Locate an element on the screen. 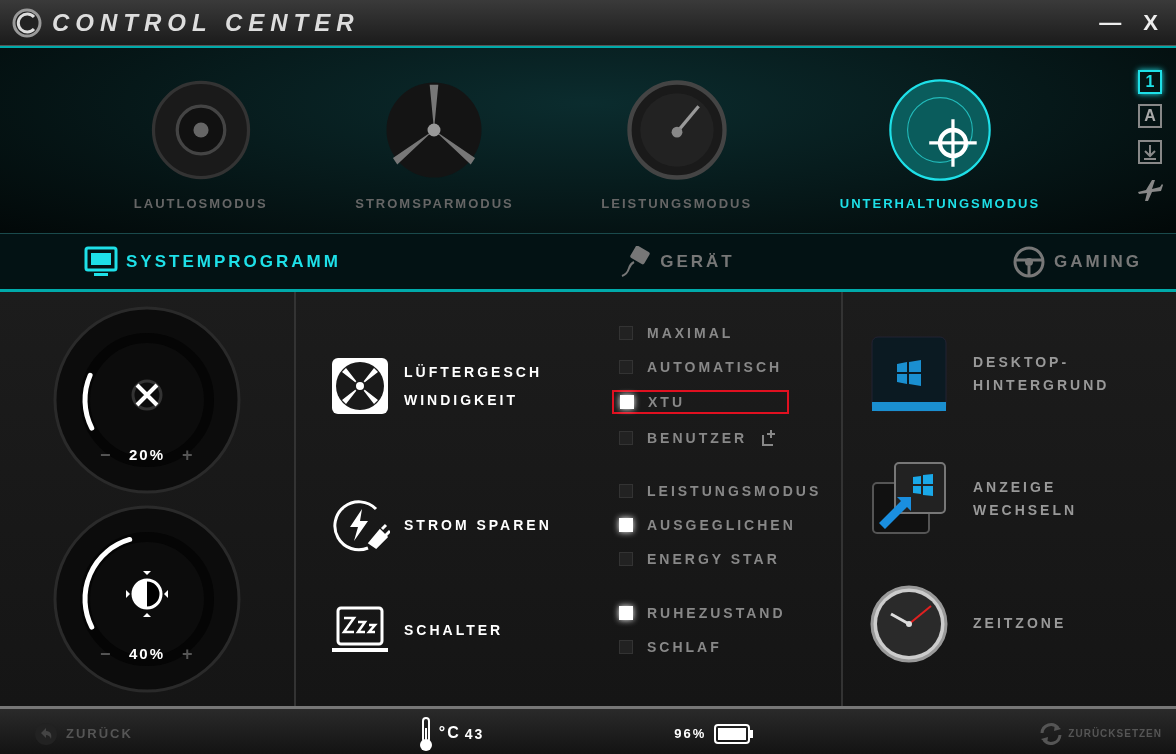  section-label: STROM SPAREN is located at coordinates (478, 525).